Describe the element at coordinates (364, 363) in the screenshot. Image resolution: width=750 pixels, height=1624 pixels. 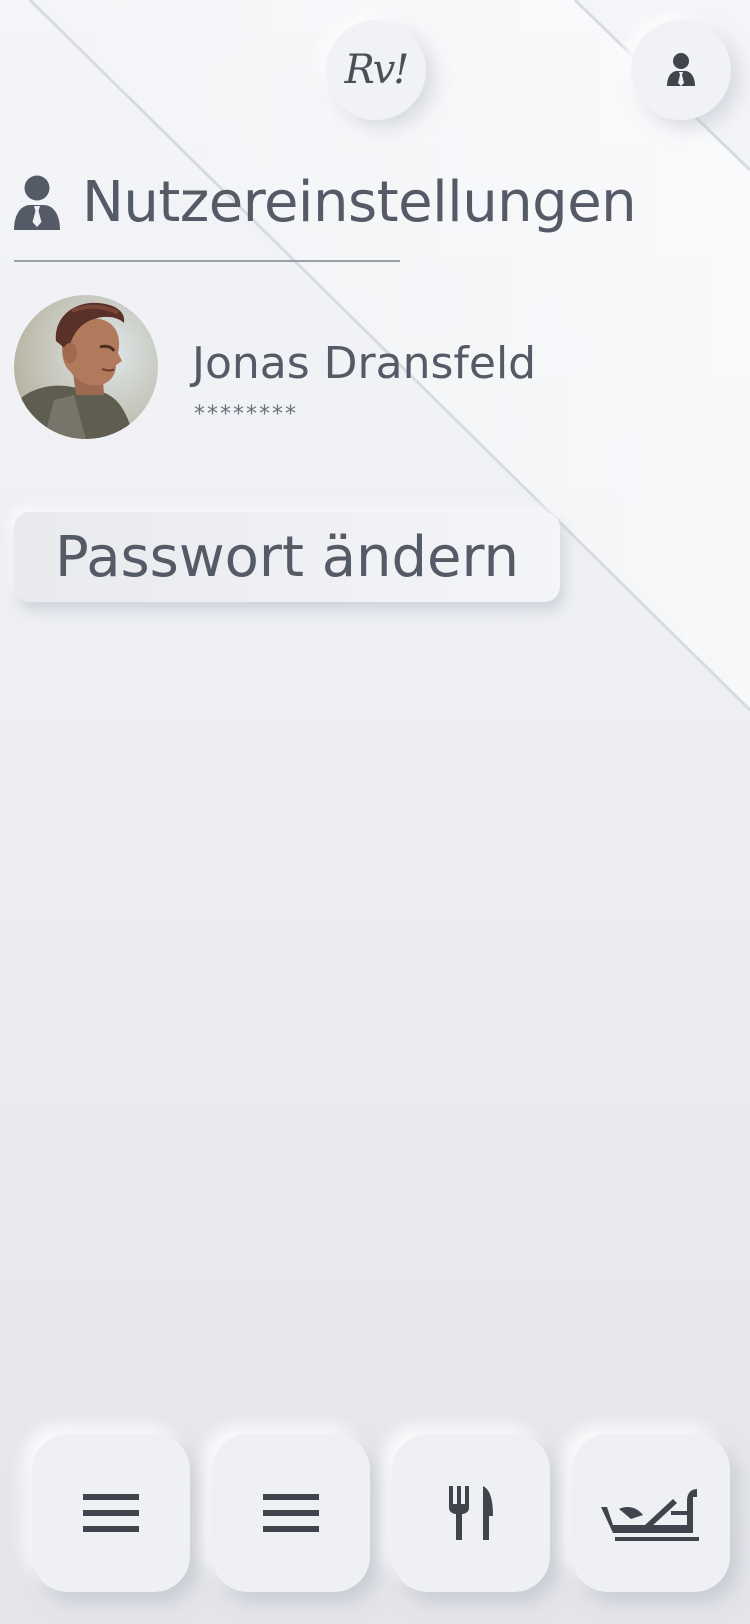
I see `user-name: Jonas Dransfeld` at that location.